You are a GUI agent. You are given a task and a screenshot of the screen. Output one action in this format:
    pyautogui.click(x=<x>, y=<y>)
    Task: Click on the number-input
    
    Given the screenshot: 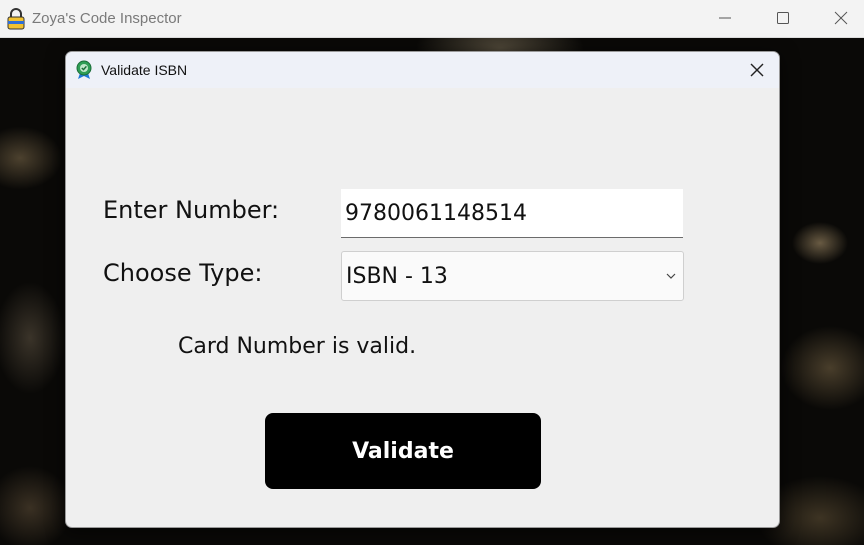 What is the action you would take?
    pyautogui.click(x=512, y=213)
    